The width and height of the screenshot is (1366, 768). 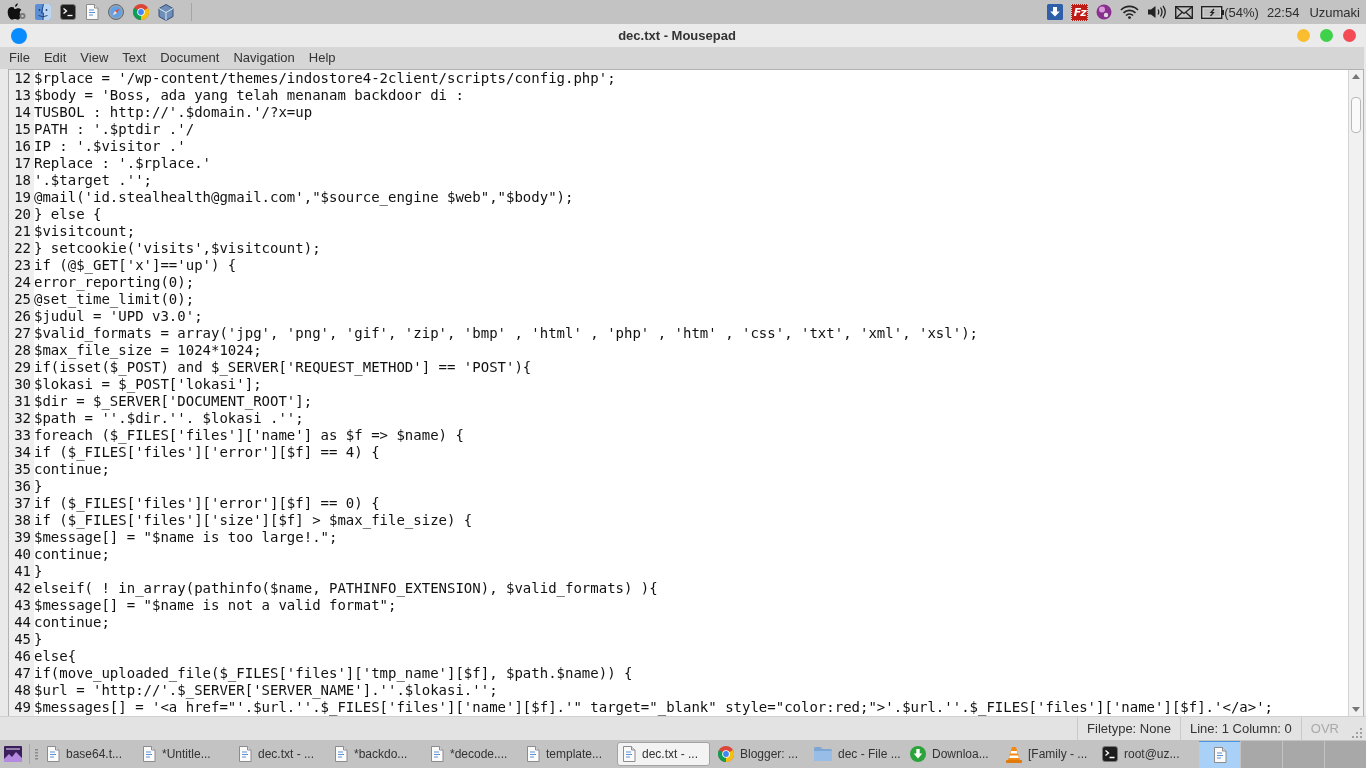 I want to click on code-line: if ($_FILES['files']['error'][$f] == 0) {, so click(x=207, y=503).